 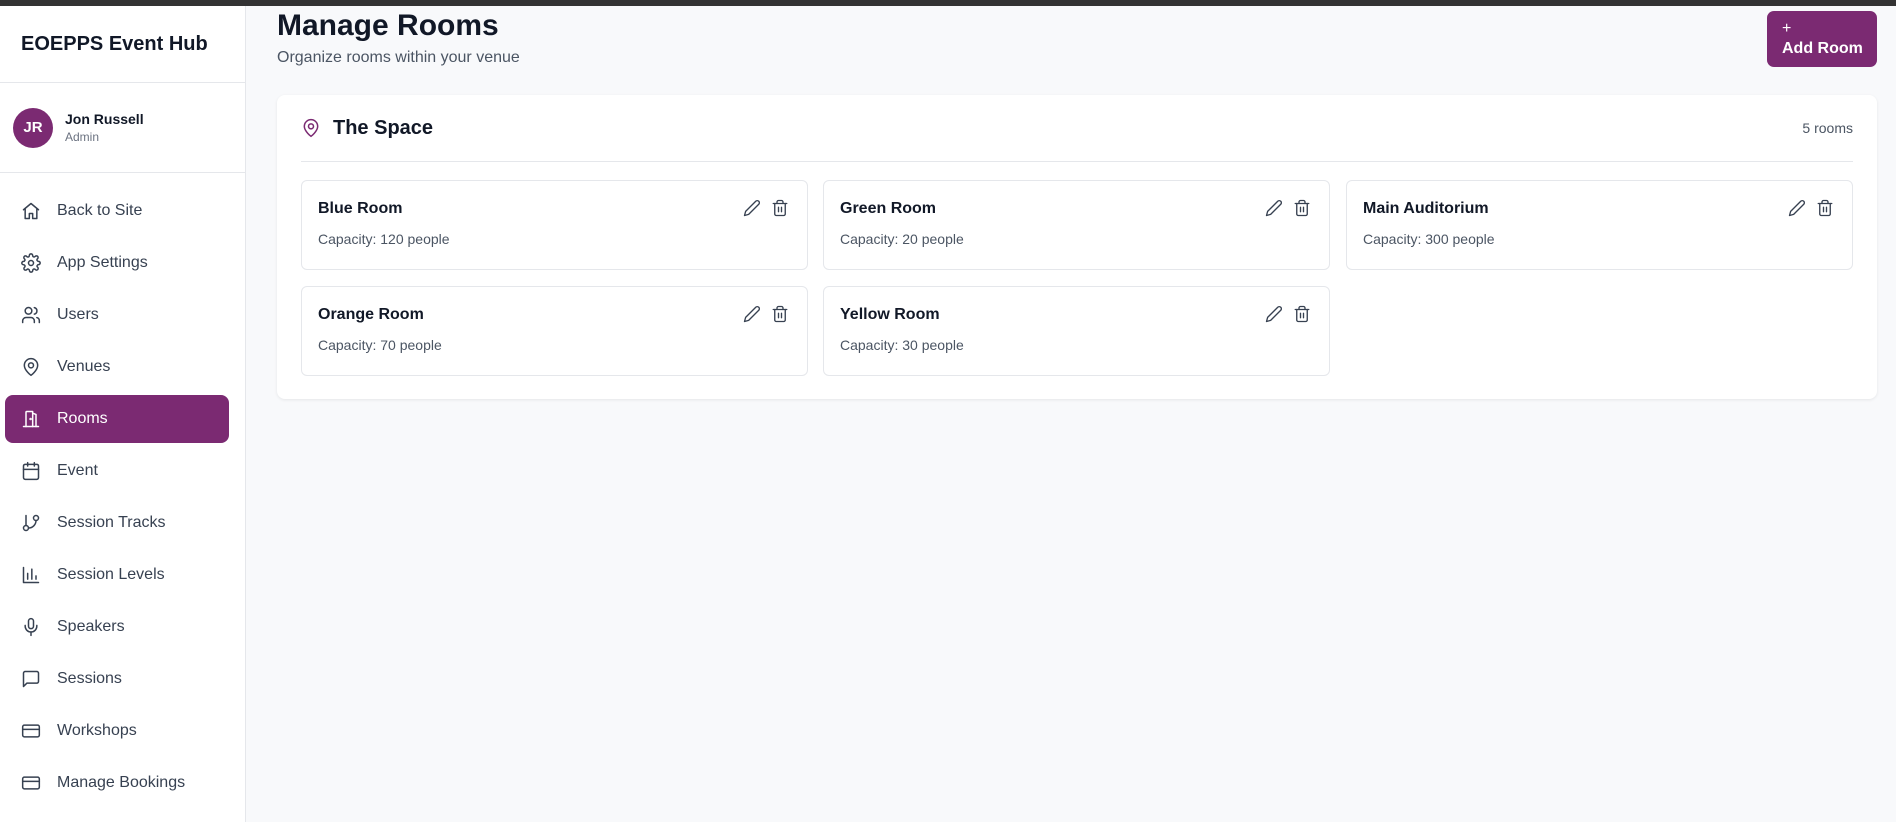 What do you see at coordinates (117, 315) in the screenshot?
I see `sidebar-item-users: Users` at bounding box center [117, 315].